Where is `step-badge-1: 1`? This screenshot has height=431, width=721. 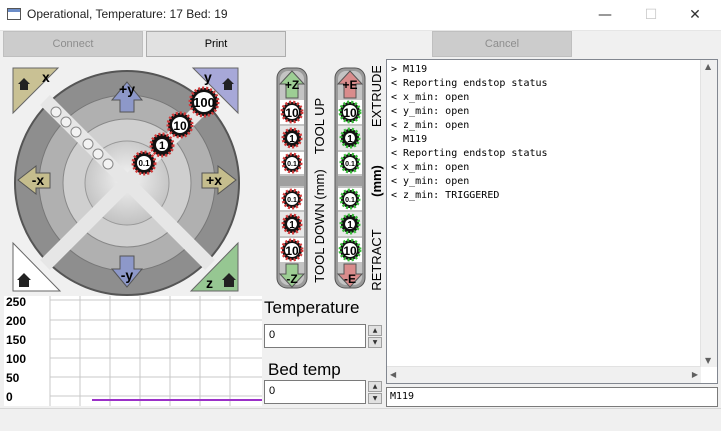
step-badge-1: 1 is located at coordinates (162, 145).